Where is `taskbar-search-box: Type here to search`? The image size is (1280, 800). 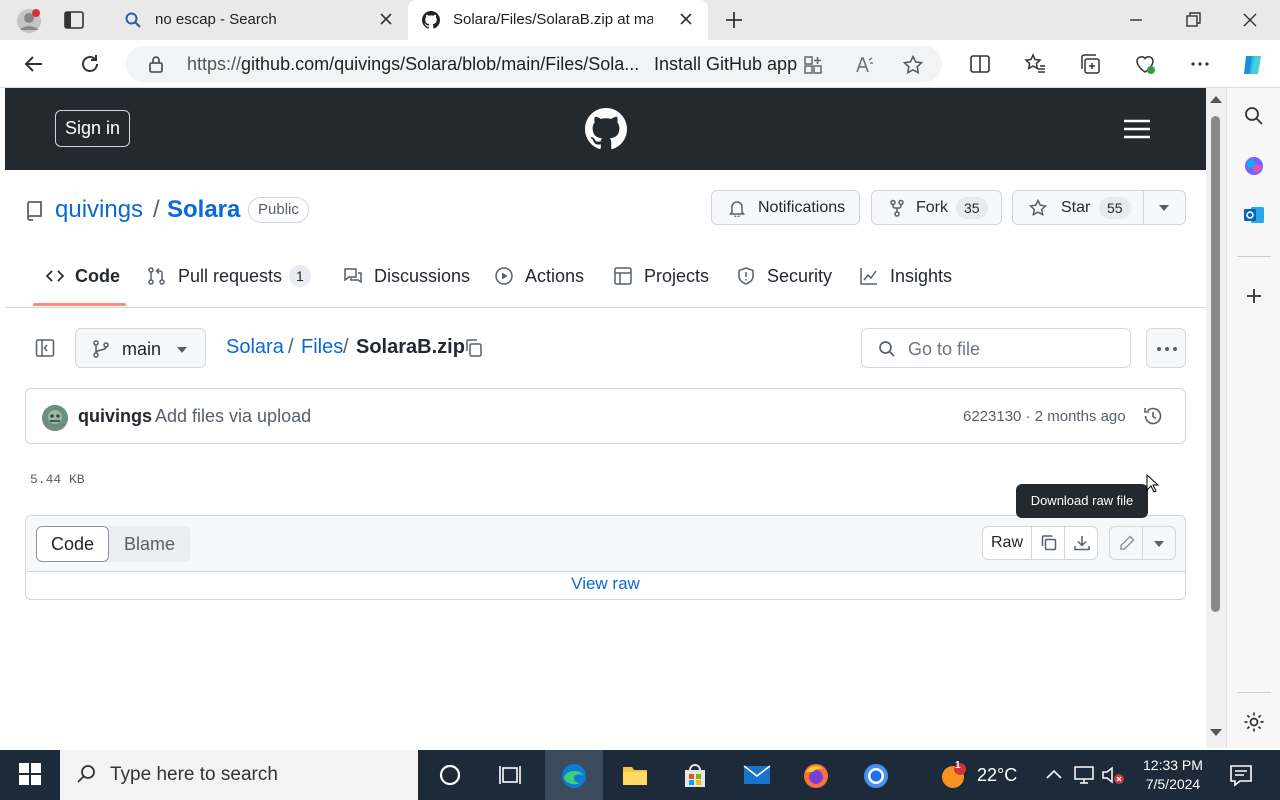
taskbar-search-box: Type here to search is located at coordinates (239, 775).